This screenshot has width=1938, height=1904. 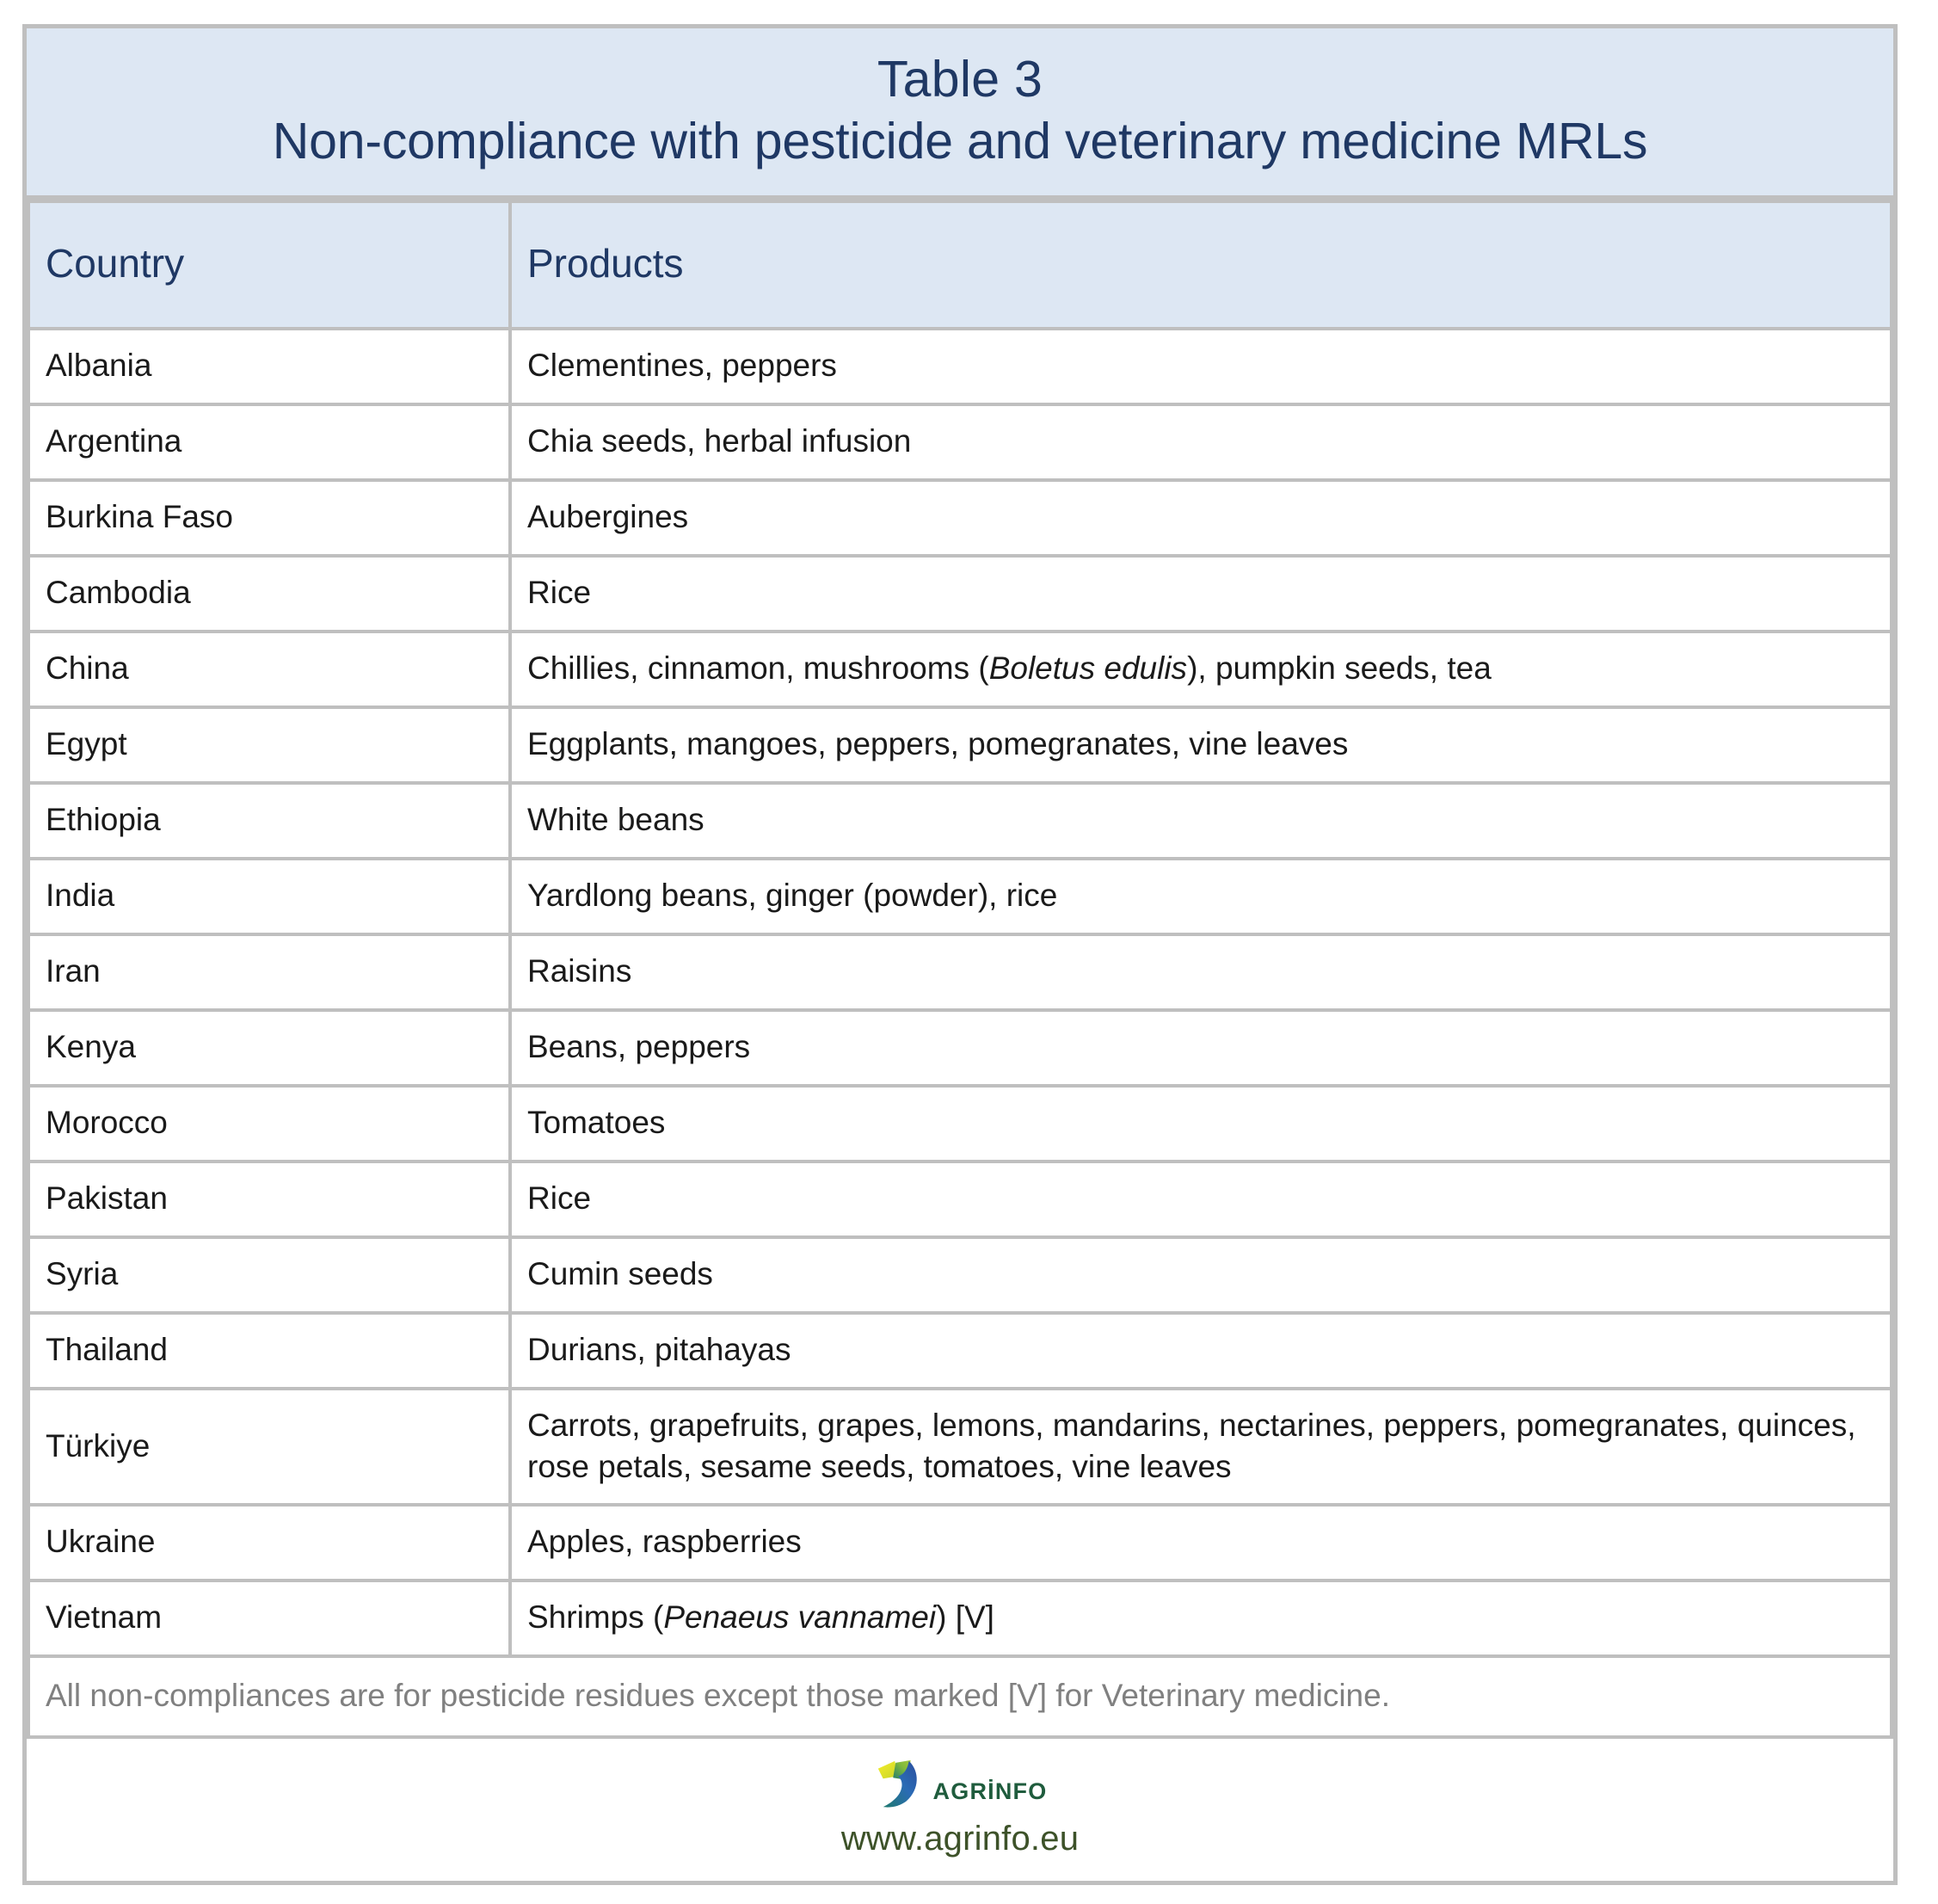 What do you see at coordinates (269, 1542) in the screenshot?
I see `cell-country: Ukraine` at bounding box center [269, 1542].